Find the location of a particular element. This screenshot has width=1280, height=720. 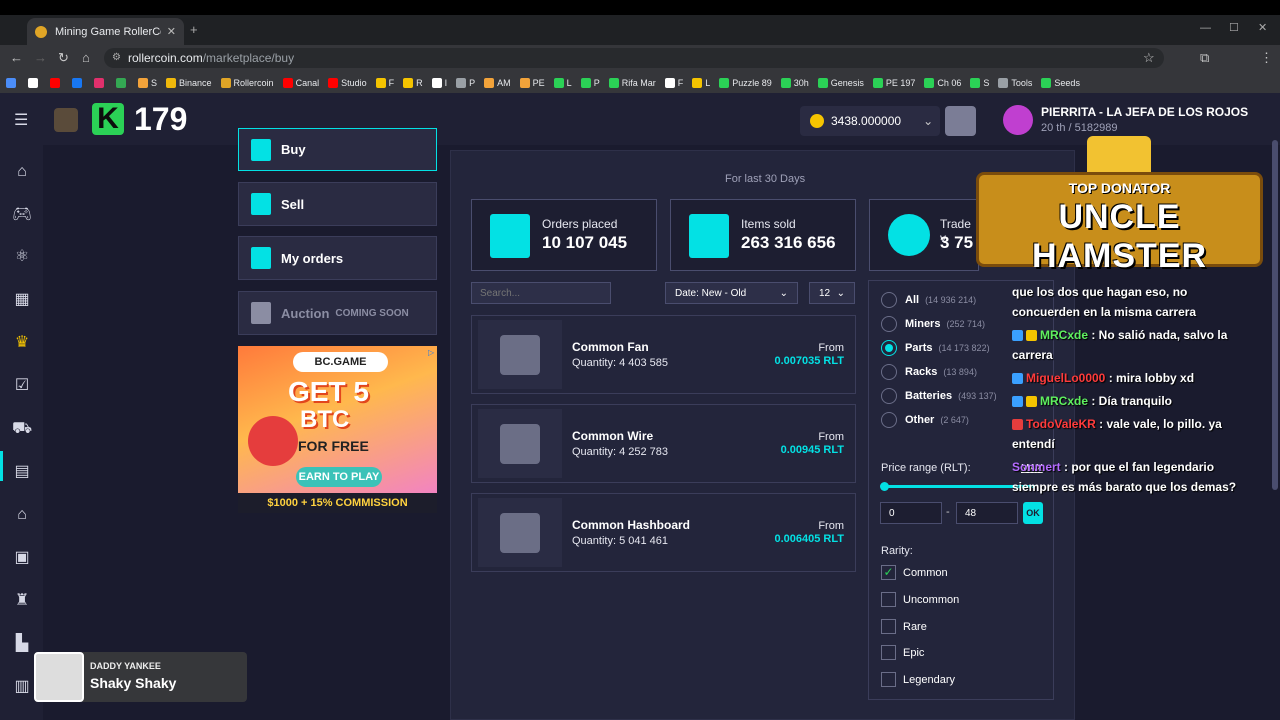

trophy-icon: ♜ is located at coordinates (22, 601).